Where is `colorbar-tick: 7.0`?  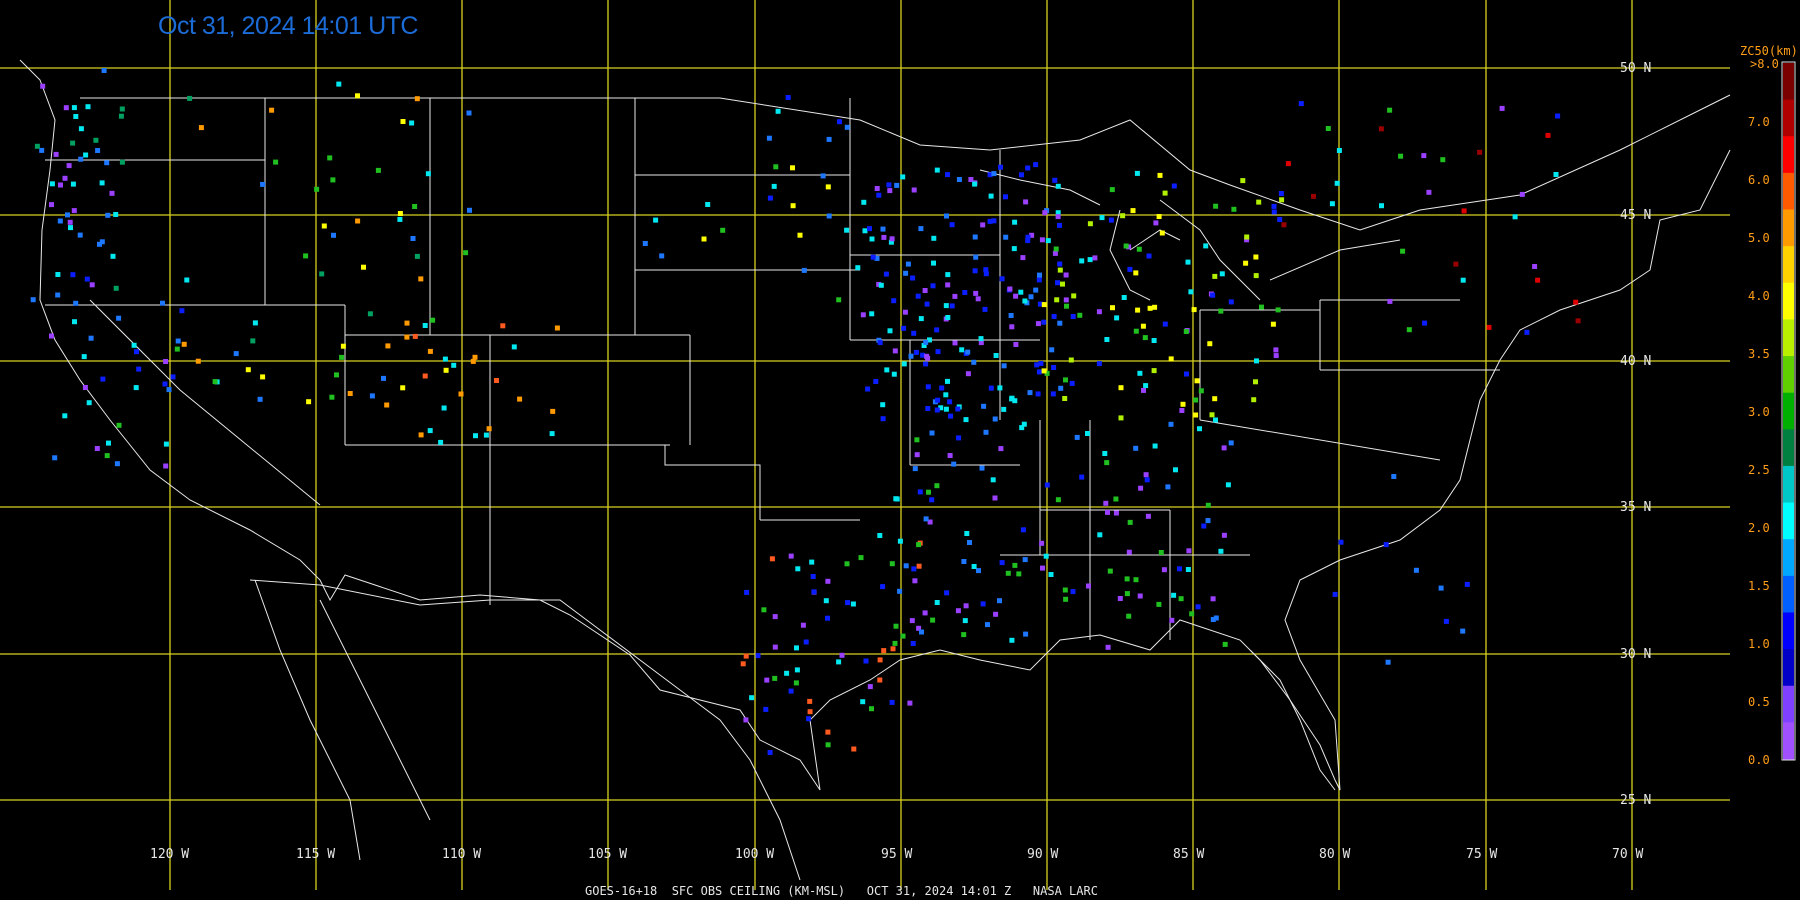
colorbar-tick: 7.0 is located at coordinates (1759, 122).